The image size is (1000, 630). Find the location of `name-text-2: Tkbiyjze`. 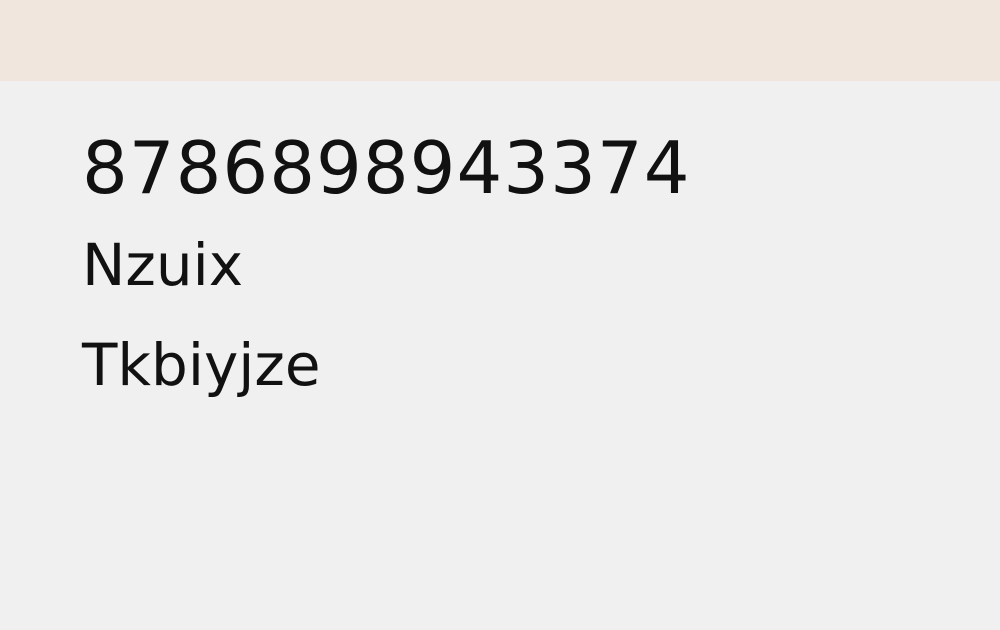

name-text-2: Tkbiyjze is located at coordinates (201, 365).